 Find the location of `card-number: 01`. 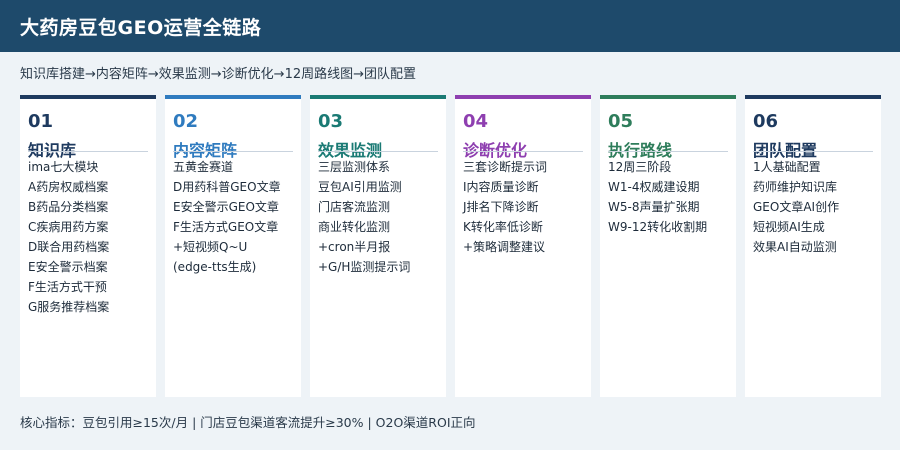

card-number: 01 is located at coordinates (41, 121).